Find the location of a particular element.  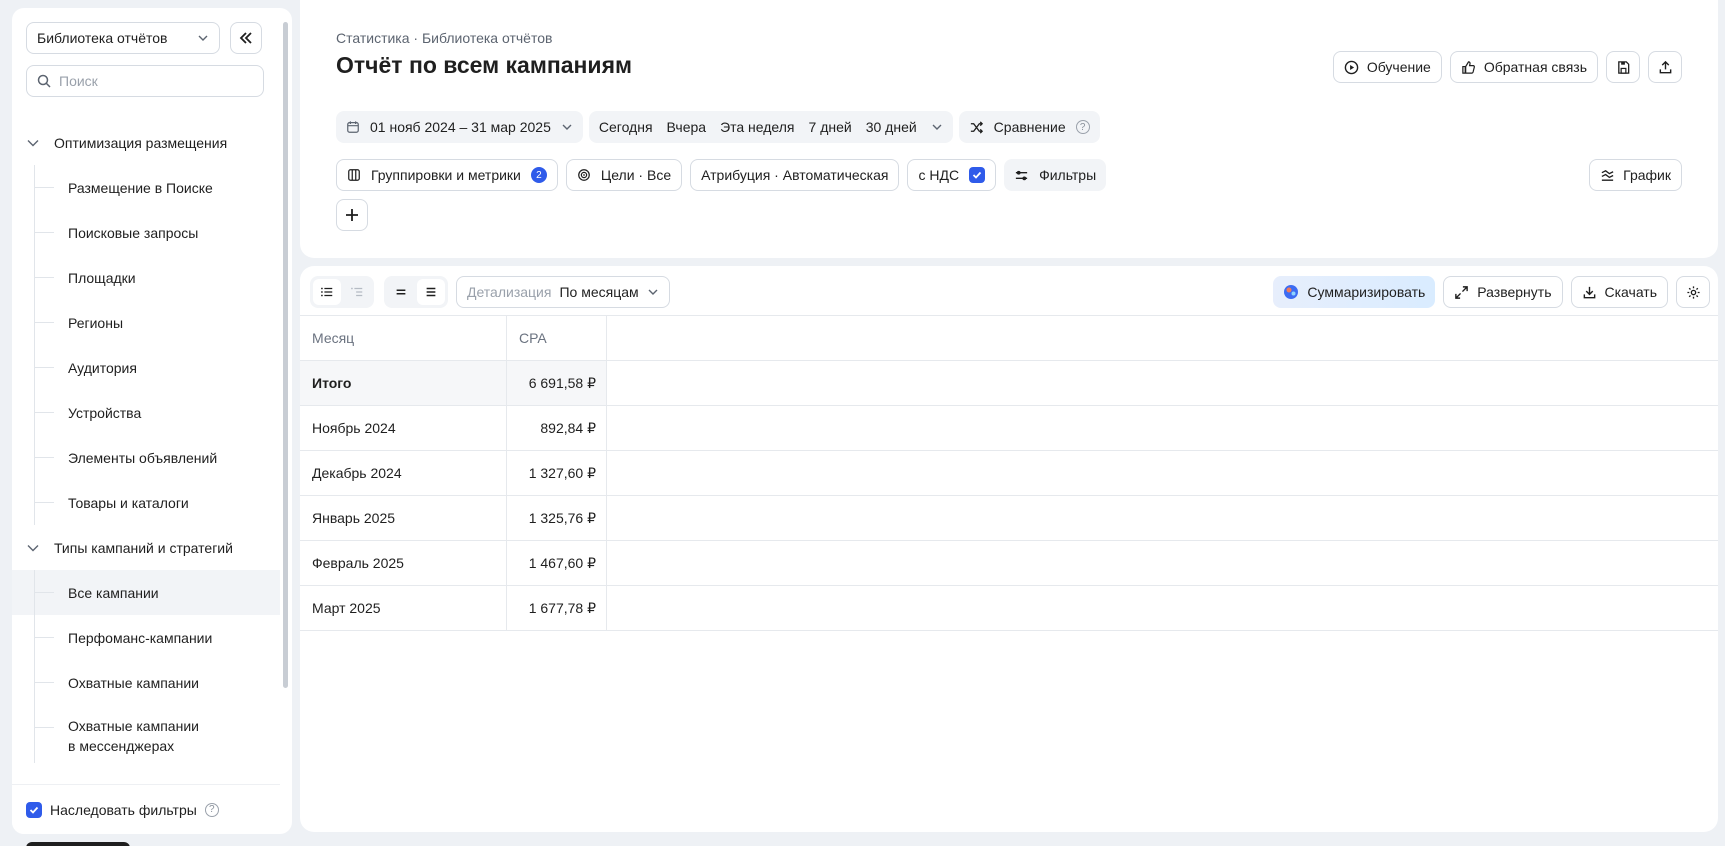

sidebar-report-item: Размещение в Поиске is located at coordinates (146, 187).